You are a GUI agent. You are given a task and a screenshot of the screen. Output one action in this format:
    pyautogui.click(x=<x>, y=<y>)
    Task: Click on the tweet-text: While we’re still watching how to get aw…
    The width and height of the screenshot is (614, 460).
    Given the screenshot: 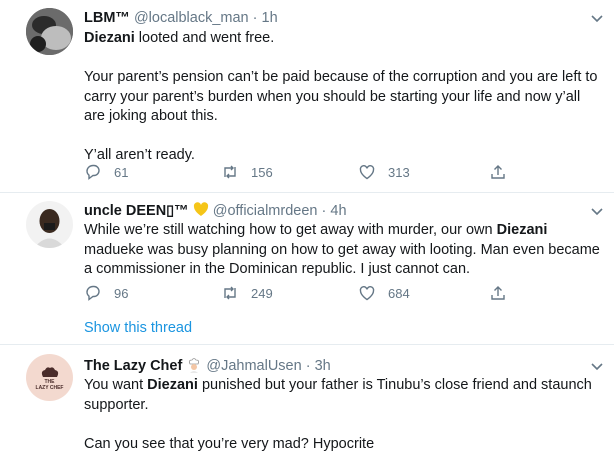 What is the action you would take?
    pyautogui.click(x=344, y=250)
    